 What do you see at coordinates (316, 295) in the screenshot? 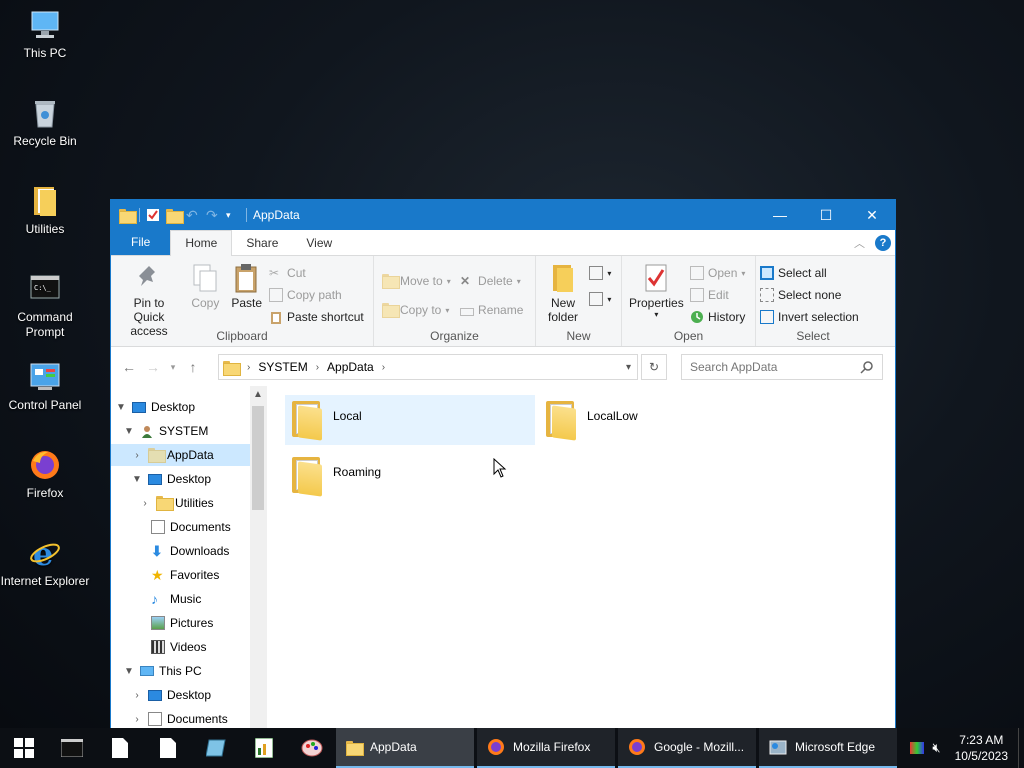
I see `copy-path-button: Copy path` at bounding box center [316, 295].